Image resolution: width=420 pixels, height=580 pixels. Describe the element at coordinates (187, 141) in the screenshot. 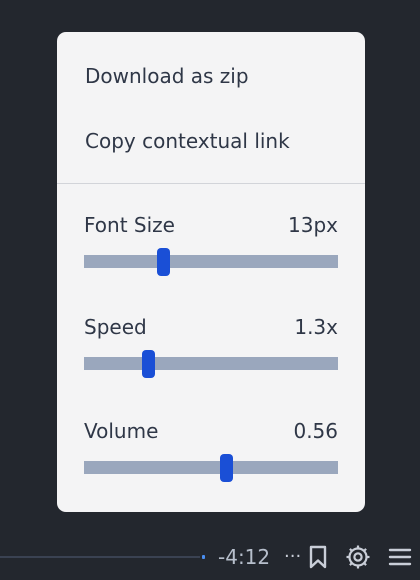

I see `copy-contextual-link-item: Copy contextual link` at that location.